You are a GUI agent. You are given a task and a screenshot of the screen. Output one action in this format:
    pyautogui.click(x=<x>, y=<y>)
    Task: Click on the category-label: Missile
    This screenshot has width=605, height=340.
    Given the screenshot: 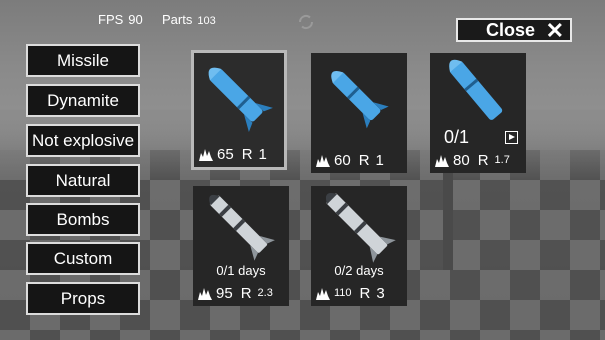 What is the action you would take?
    pyautogui.click(x=83, y=60)
    